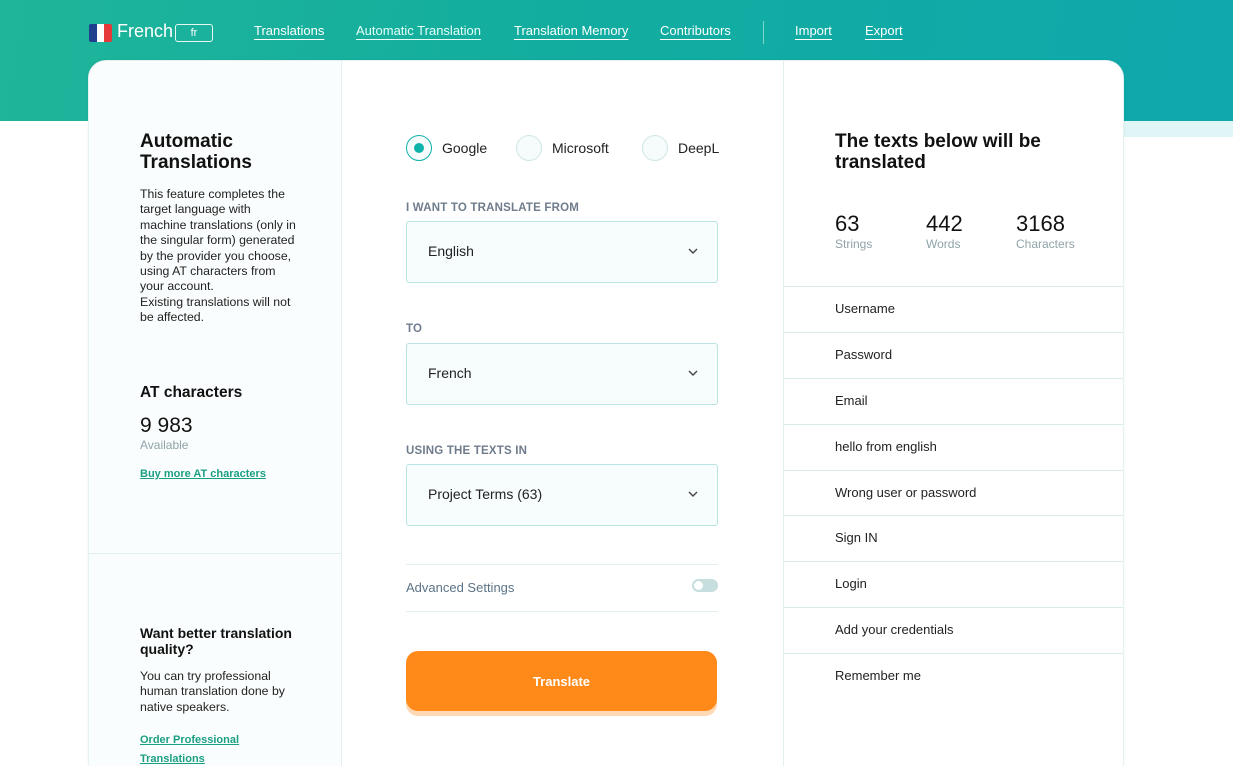 This screenshot has width=1233, height=766. I want to click on list-item: Email, so click(953, 400).